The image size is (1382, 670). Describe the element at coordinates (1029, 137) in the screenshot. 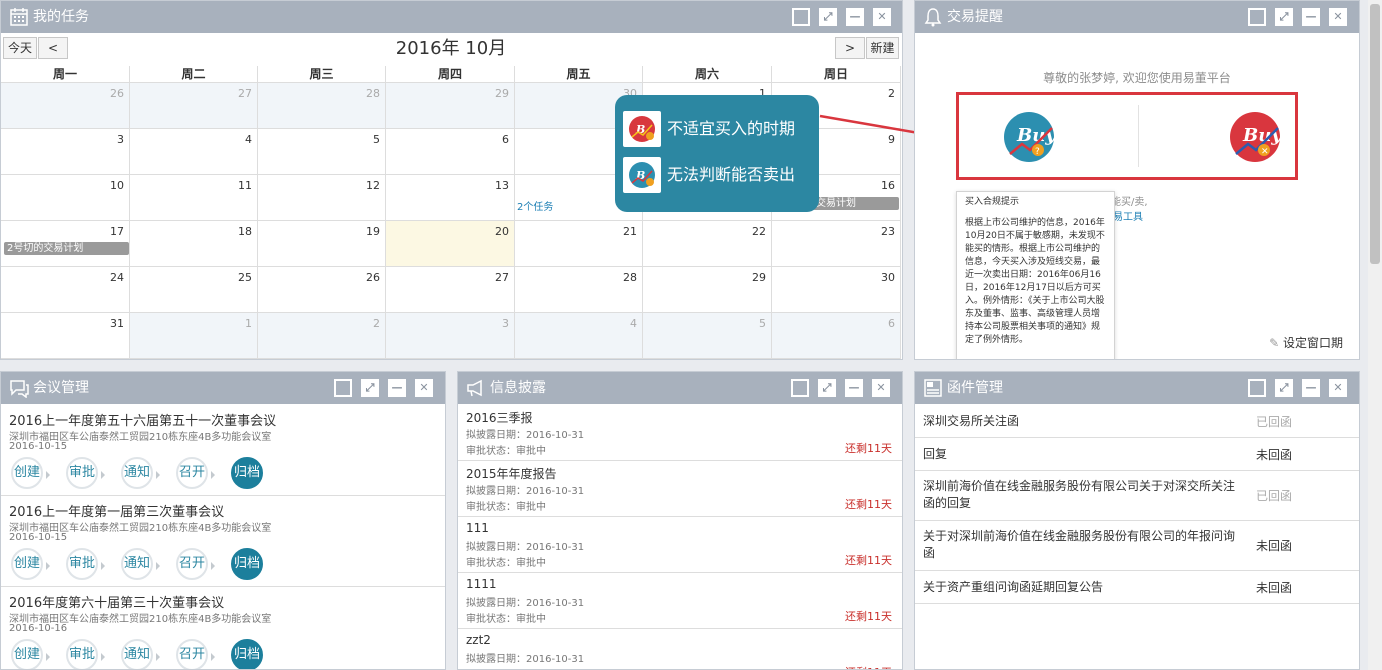

I see `buy-unsuitable-status-icon: Buy?` at that location.